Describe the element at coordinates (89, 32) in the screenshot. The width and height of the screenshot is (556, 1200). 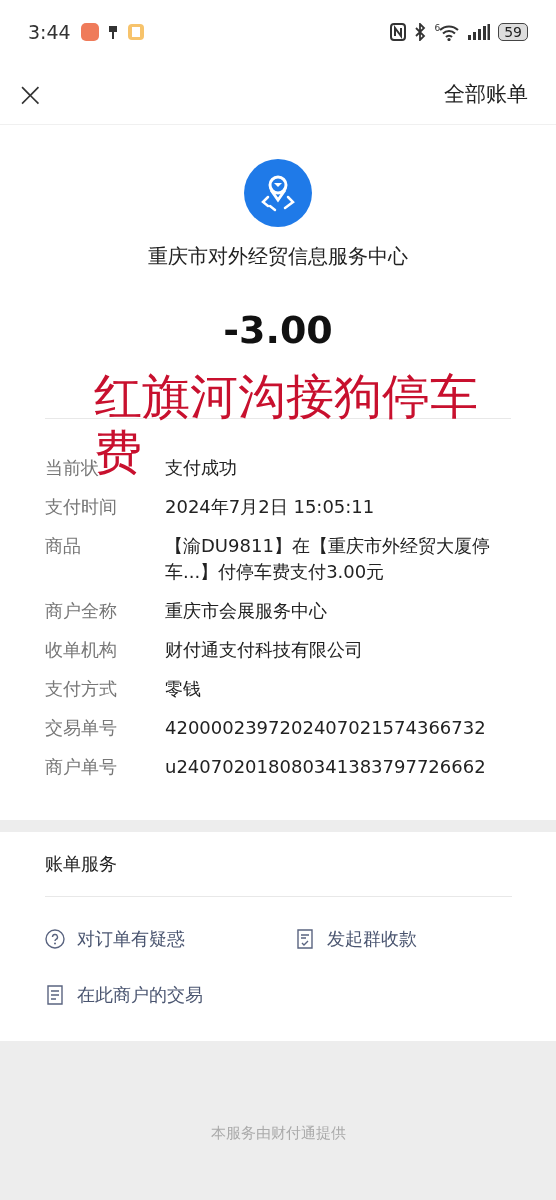
I see `app-icon` at that location.